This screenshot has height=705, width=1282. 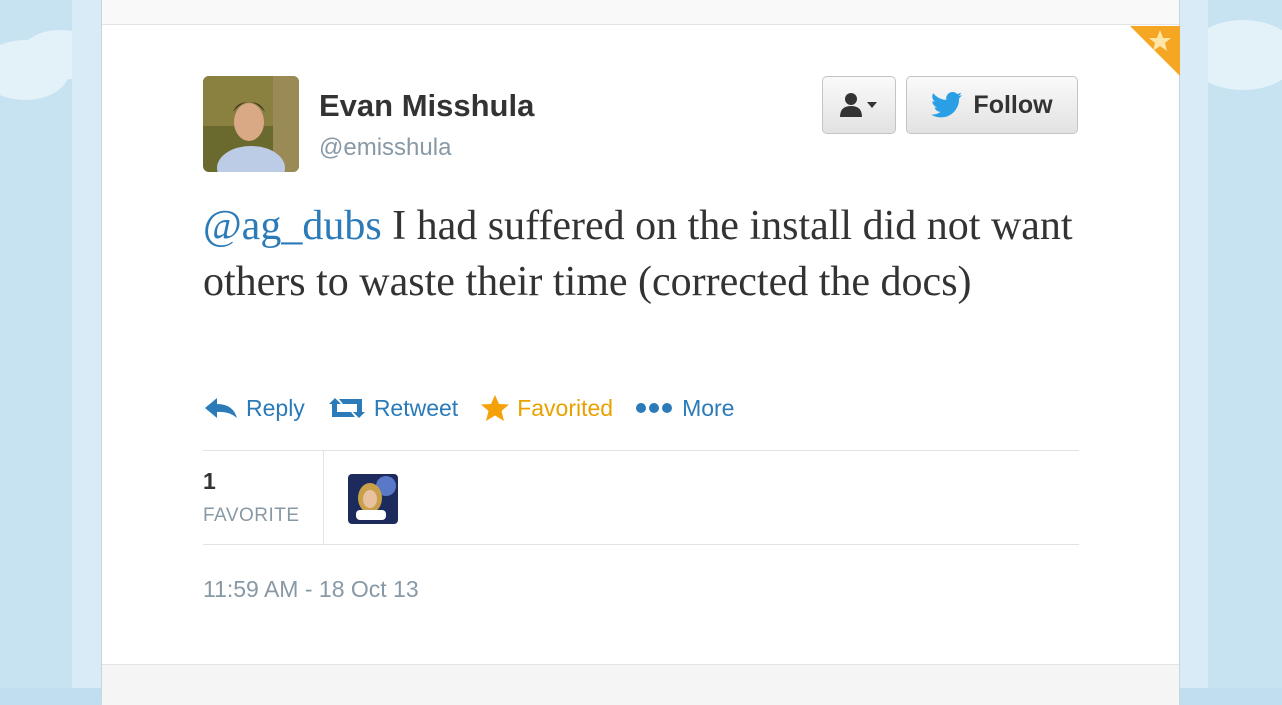 I want to click on background-strip-right, so click(x=1193, y=344).